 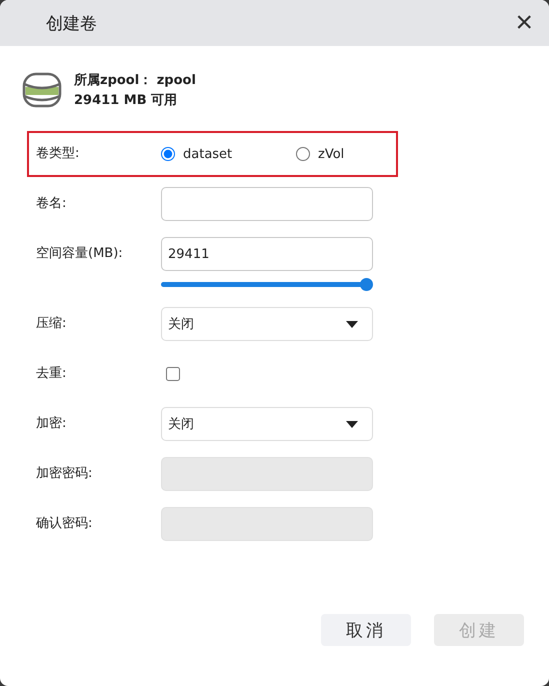 I want to click on window-title: 创建卷, so click(x=71, y=23).